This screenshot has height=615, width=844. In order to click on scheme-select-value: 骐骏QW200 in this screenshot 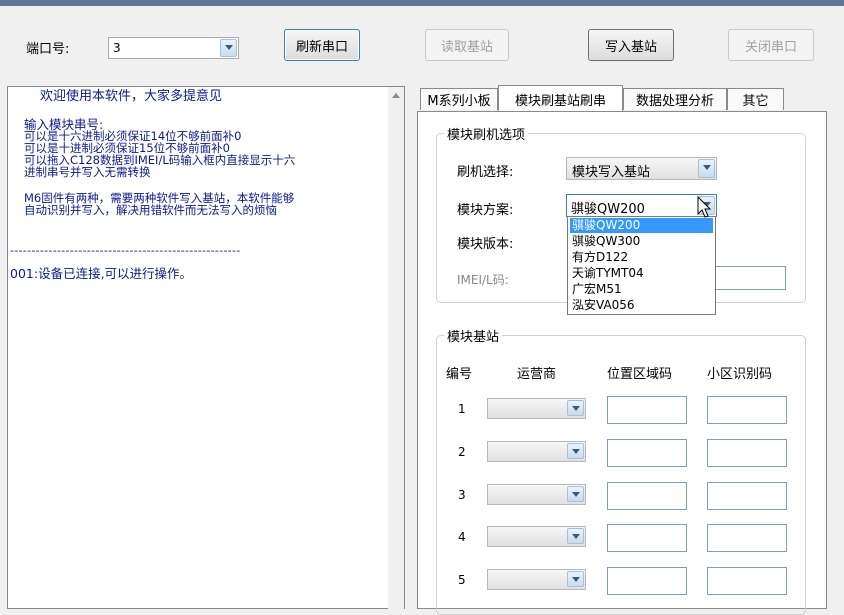, I will do `click(608, 209)`.